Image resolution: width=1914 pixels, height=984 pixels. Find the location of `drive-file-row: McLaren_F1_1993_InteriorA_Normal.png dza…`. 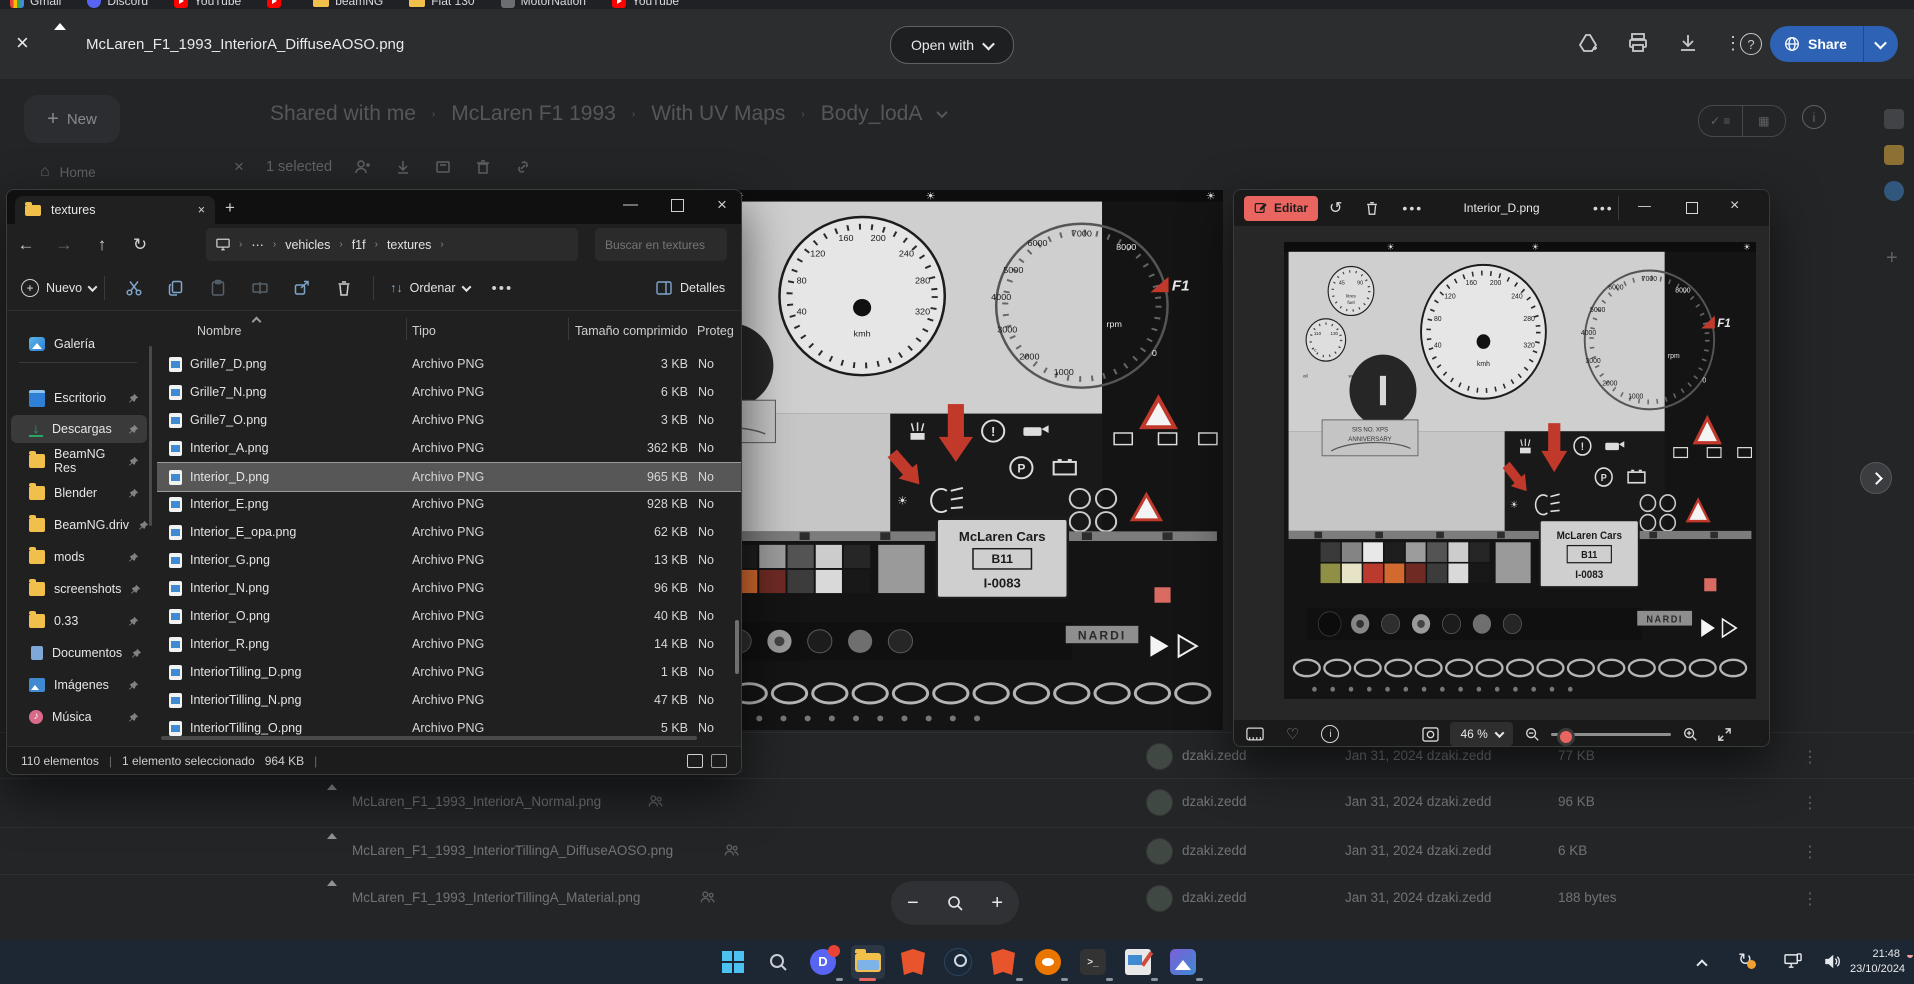

drive-file-row: McLaren_F1_1993_InteriorA_Normal.png dza… is located at coordinates (957, 802).